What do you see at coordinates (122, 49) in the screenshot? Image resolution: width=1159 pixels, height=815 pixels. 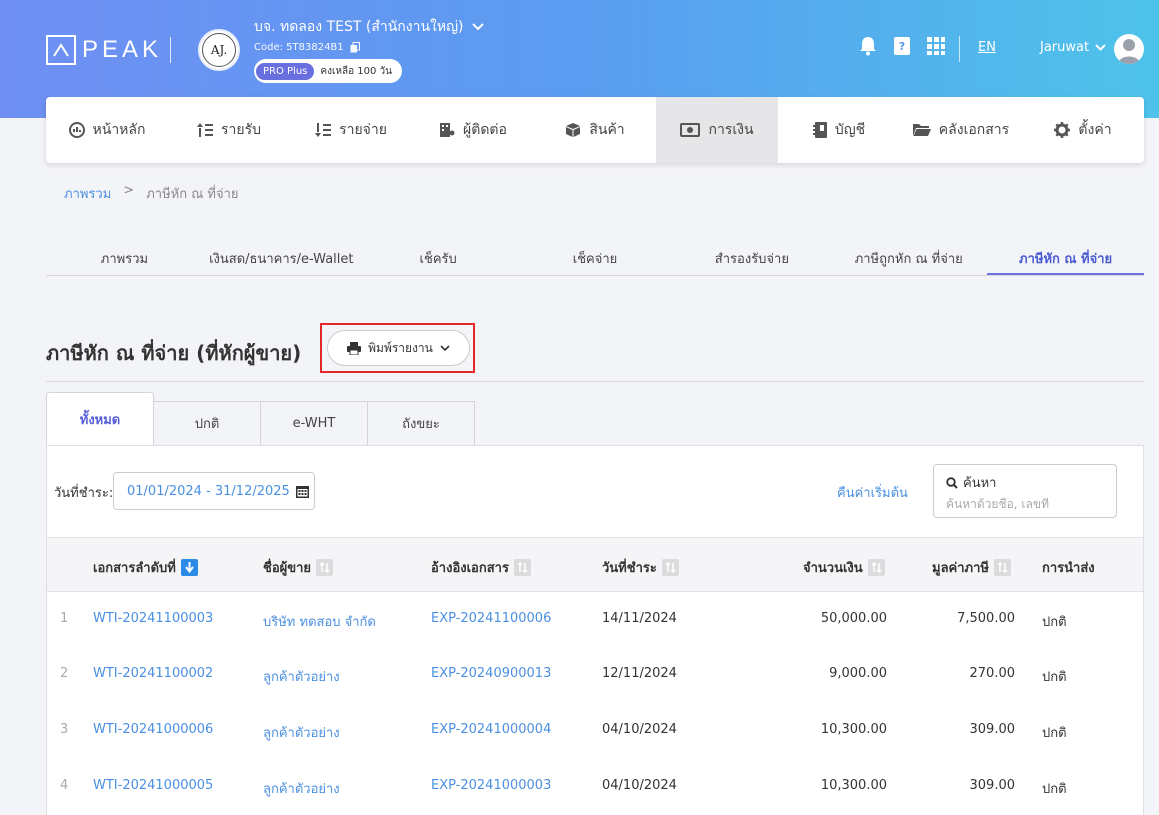 I see `logo-text: PEAK` at bounding box center [122, 49].